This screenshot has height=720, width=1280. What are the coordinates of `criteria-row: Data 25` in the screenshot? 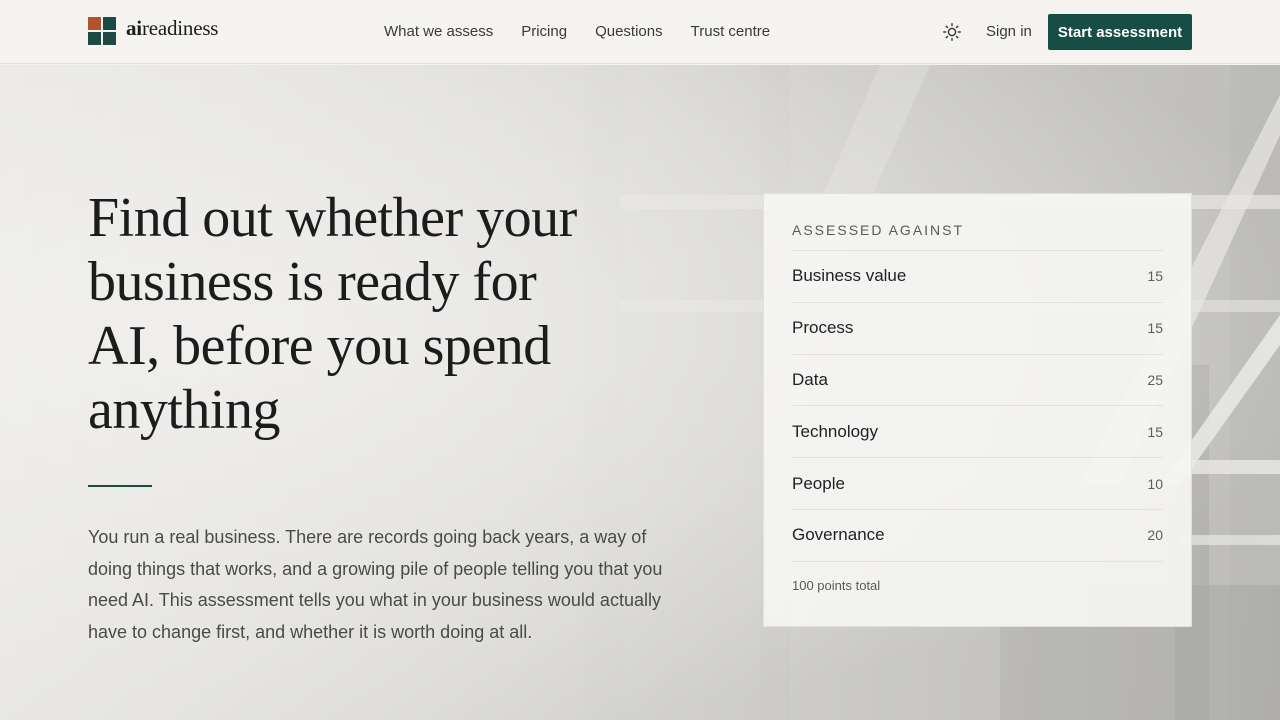 It's located at (977, 381).